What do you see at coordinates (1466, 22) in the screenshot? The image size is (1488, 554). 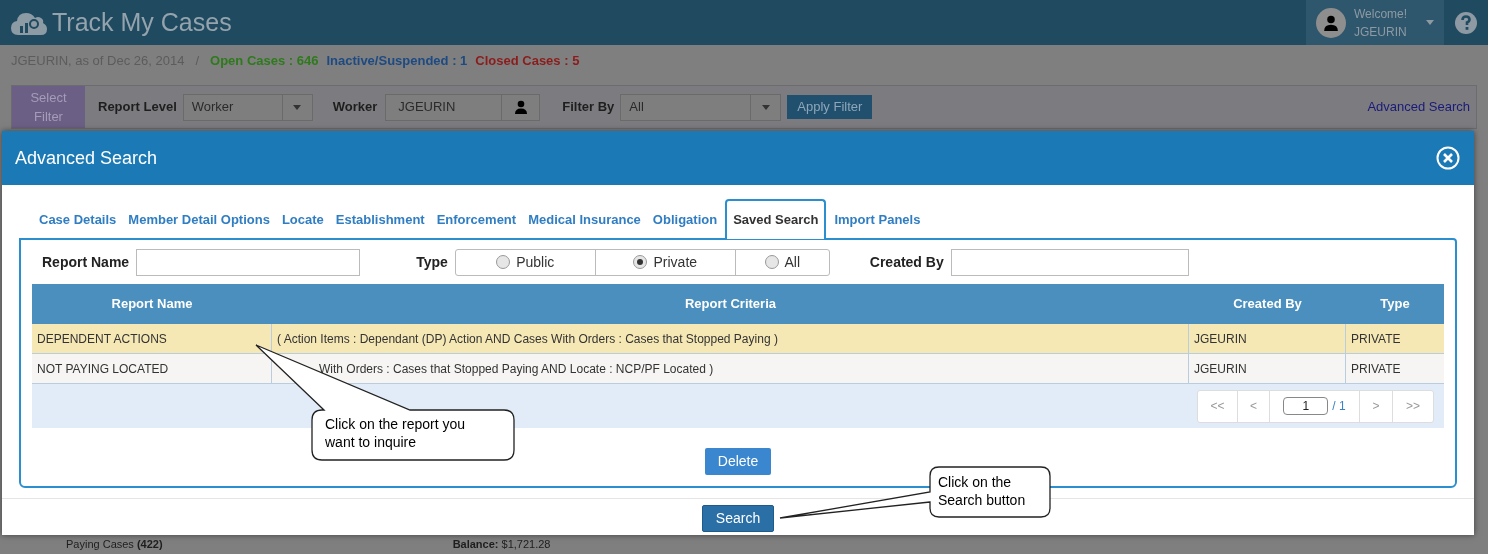 I see `help-icon` at bounding box center [1466, 22].